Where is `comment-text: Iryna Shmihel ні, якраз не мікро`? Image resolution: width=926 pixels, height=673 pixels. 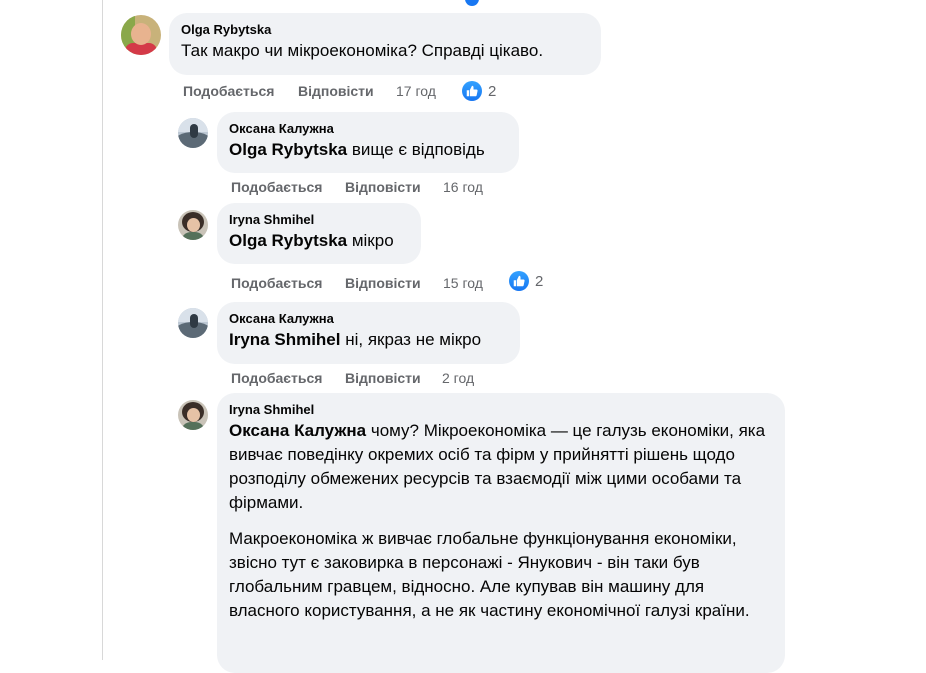 comment-text: Iryna Shmihel ні, якраз не мікро is located at coordinates (368, 340).